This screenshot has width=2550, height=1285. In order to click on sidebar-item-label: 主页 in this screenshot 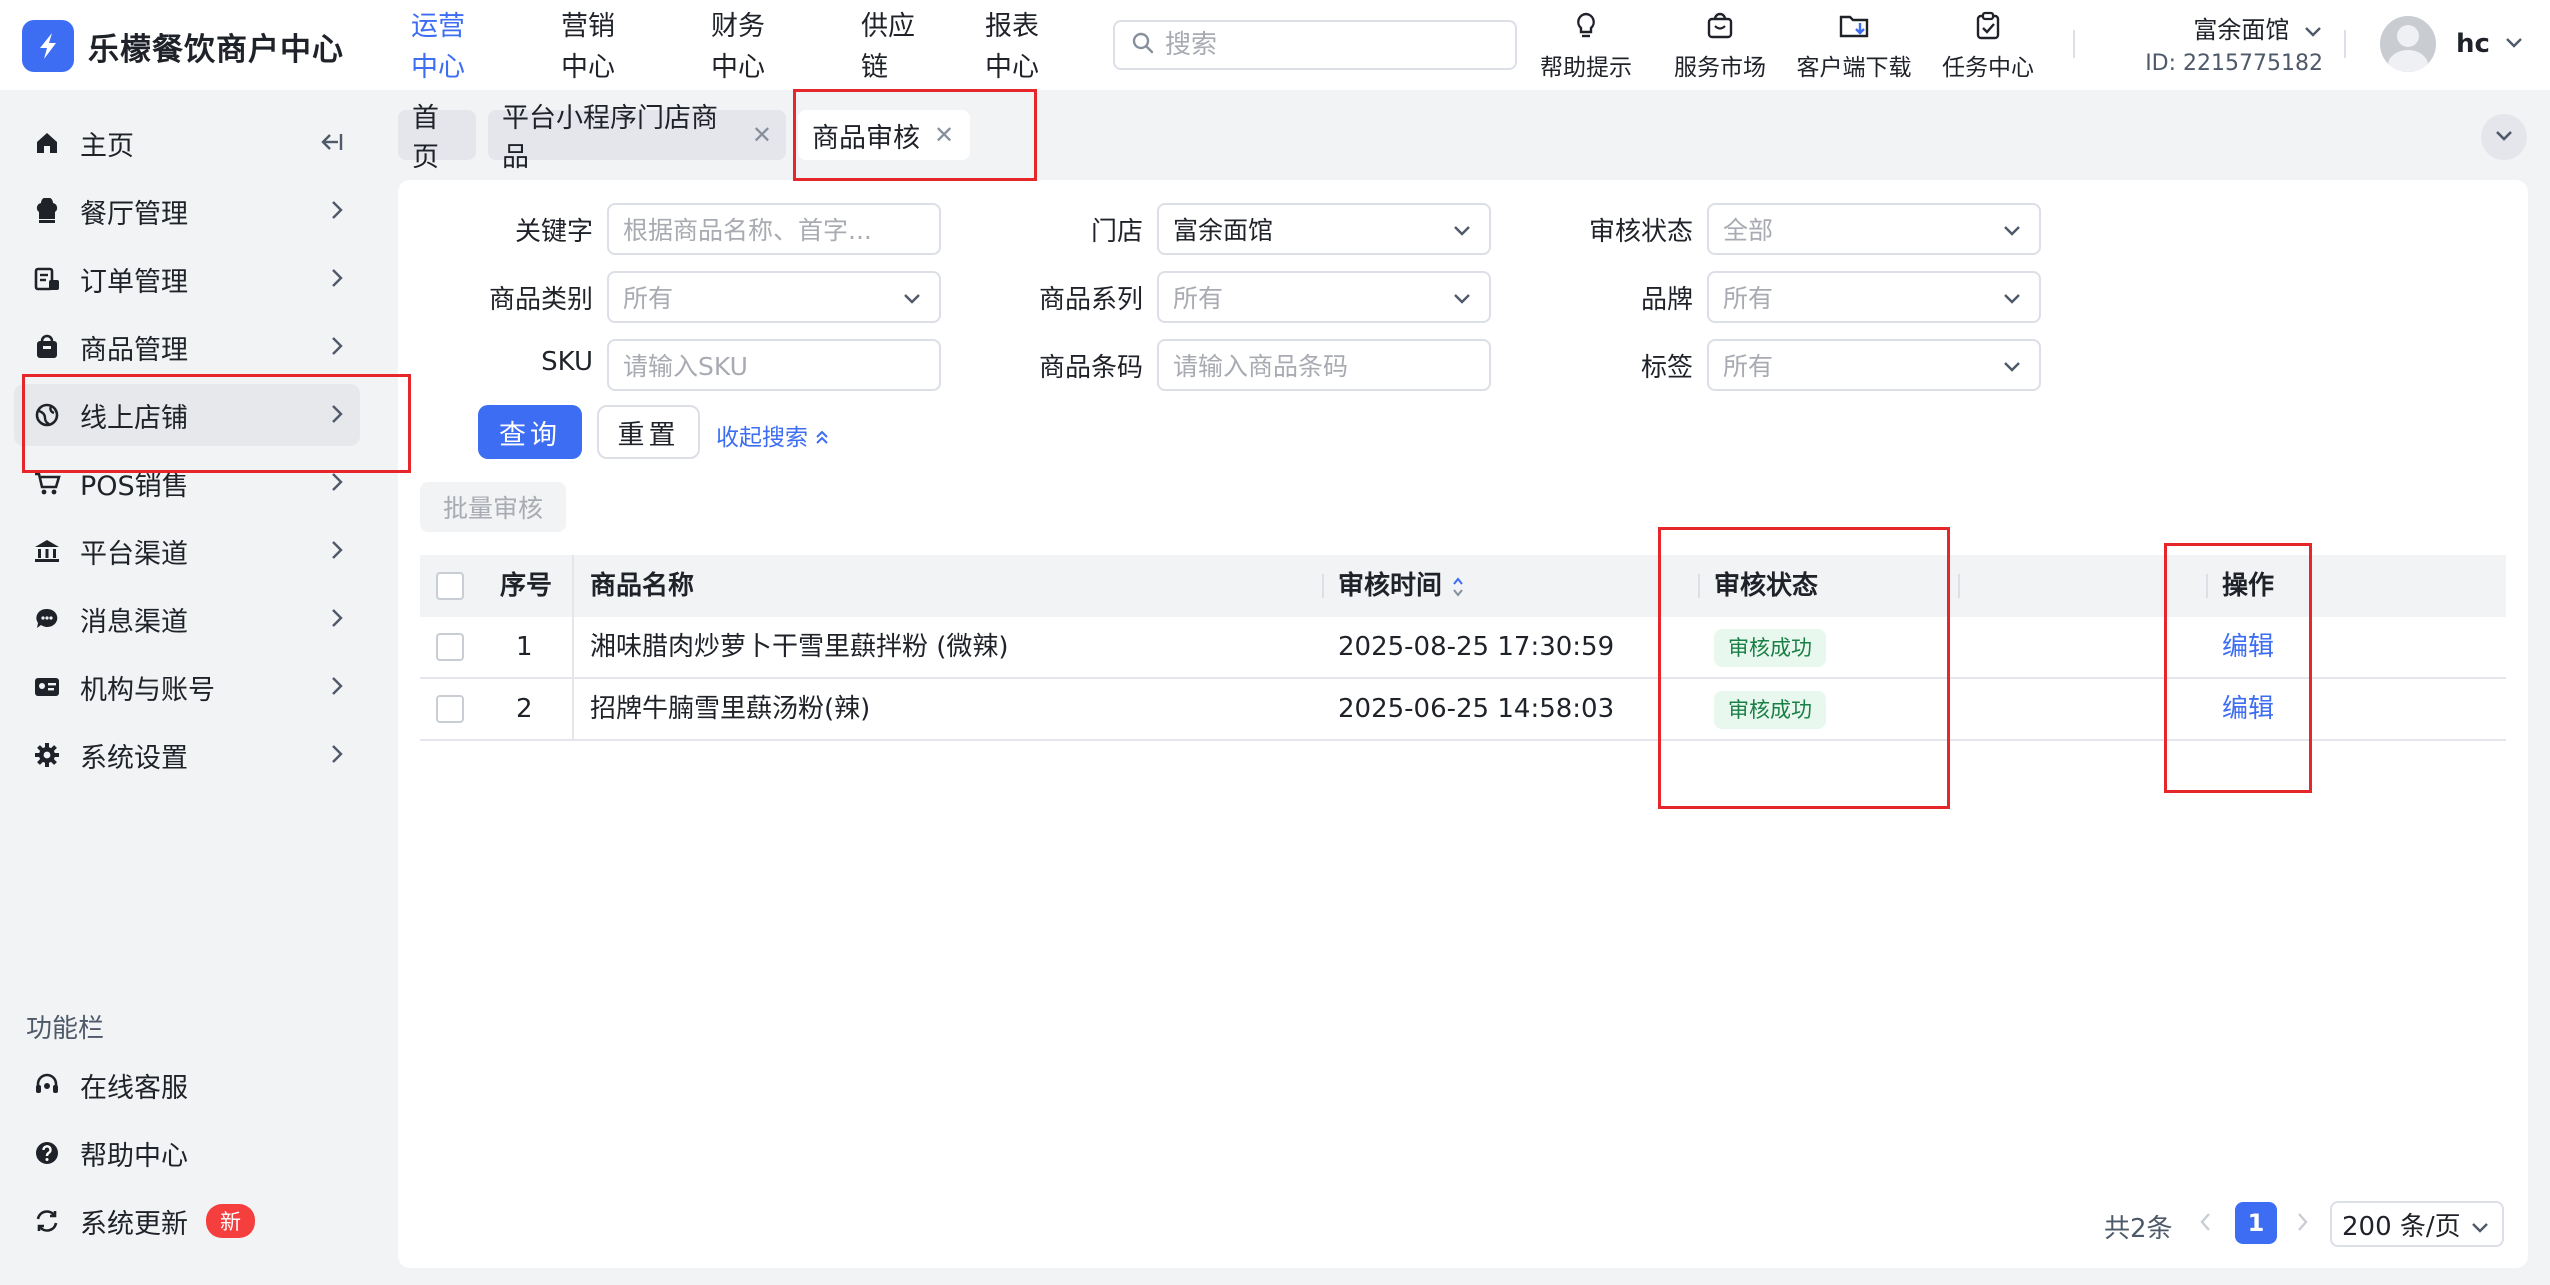, I will do `click(107, 146)`.